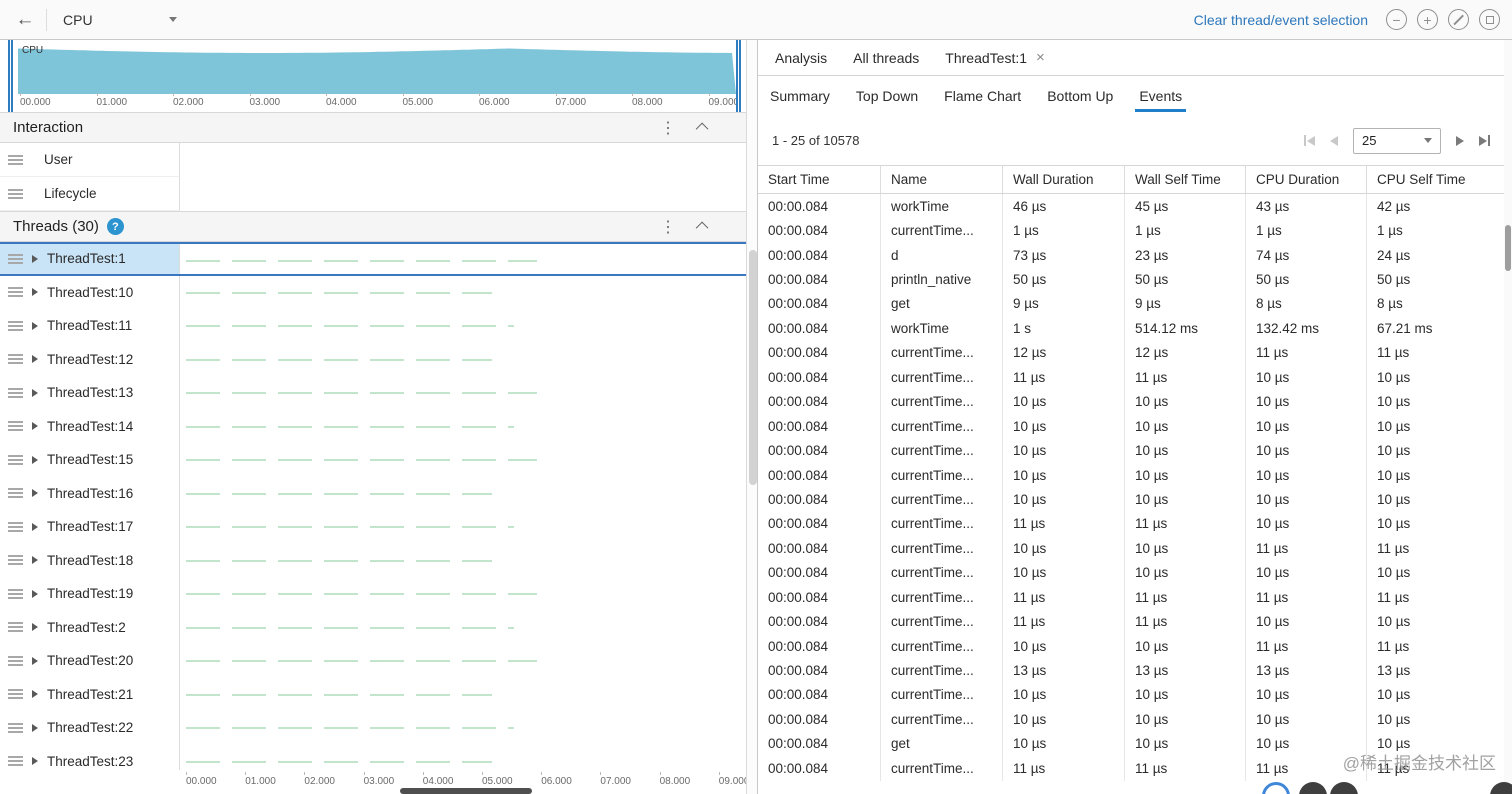  I want to click on thread-row: ThreadTest:11, so click(373, 326).